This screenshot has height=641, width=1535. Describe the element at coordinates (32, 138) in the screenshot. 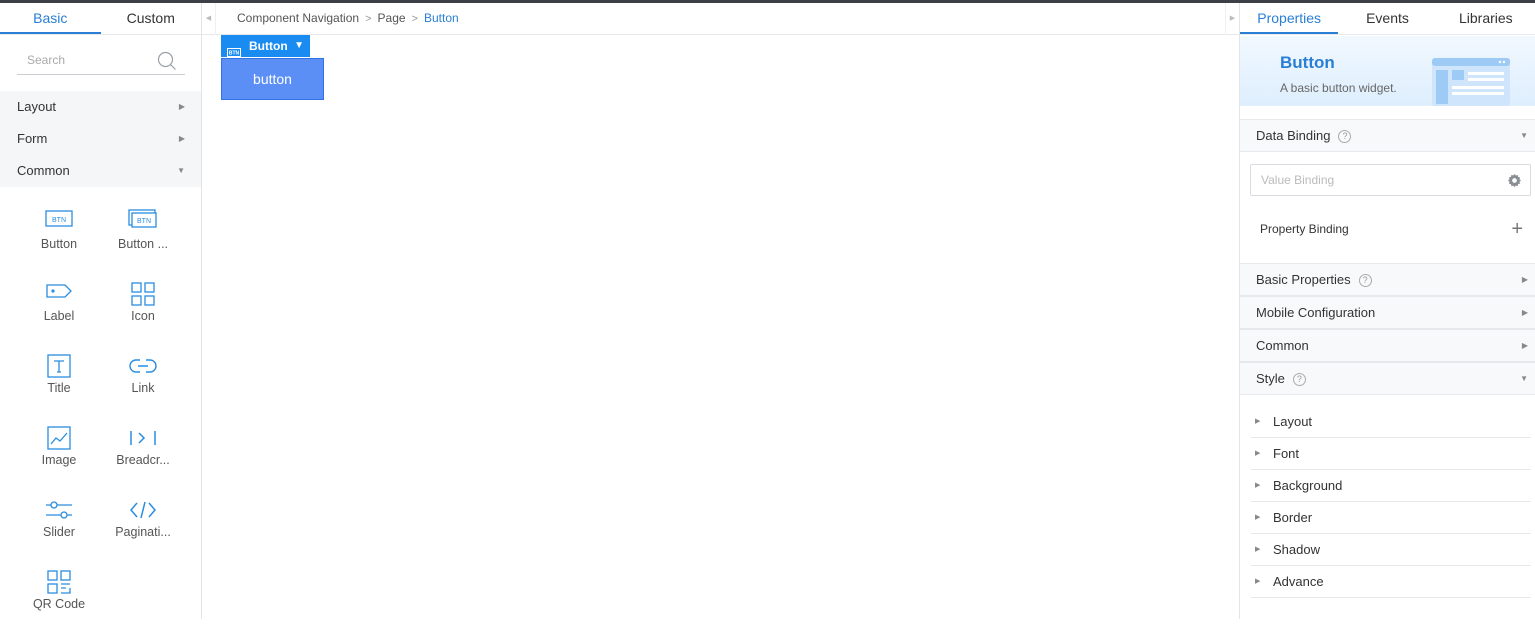

I see `category-label: Form` at that location.